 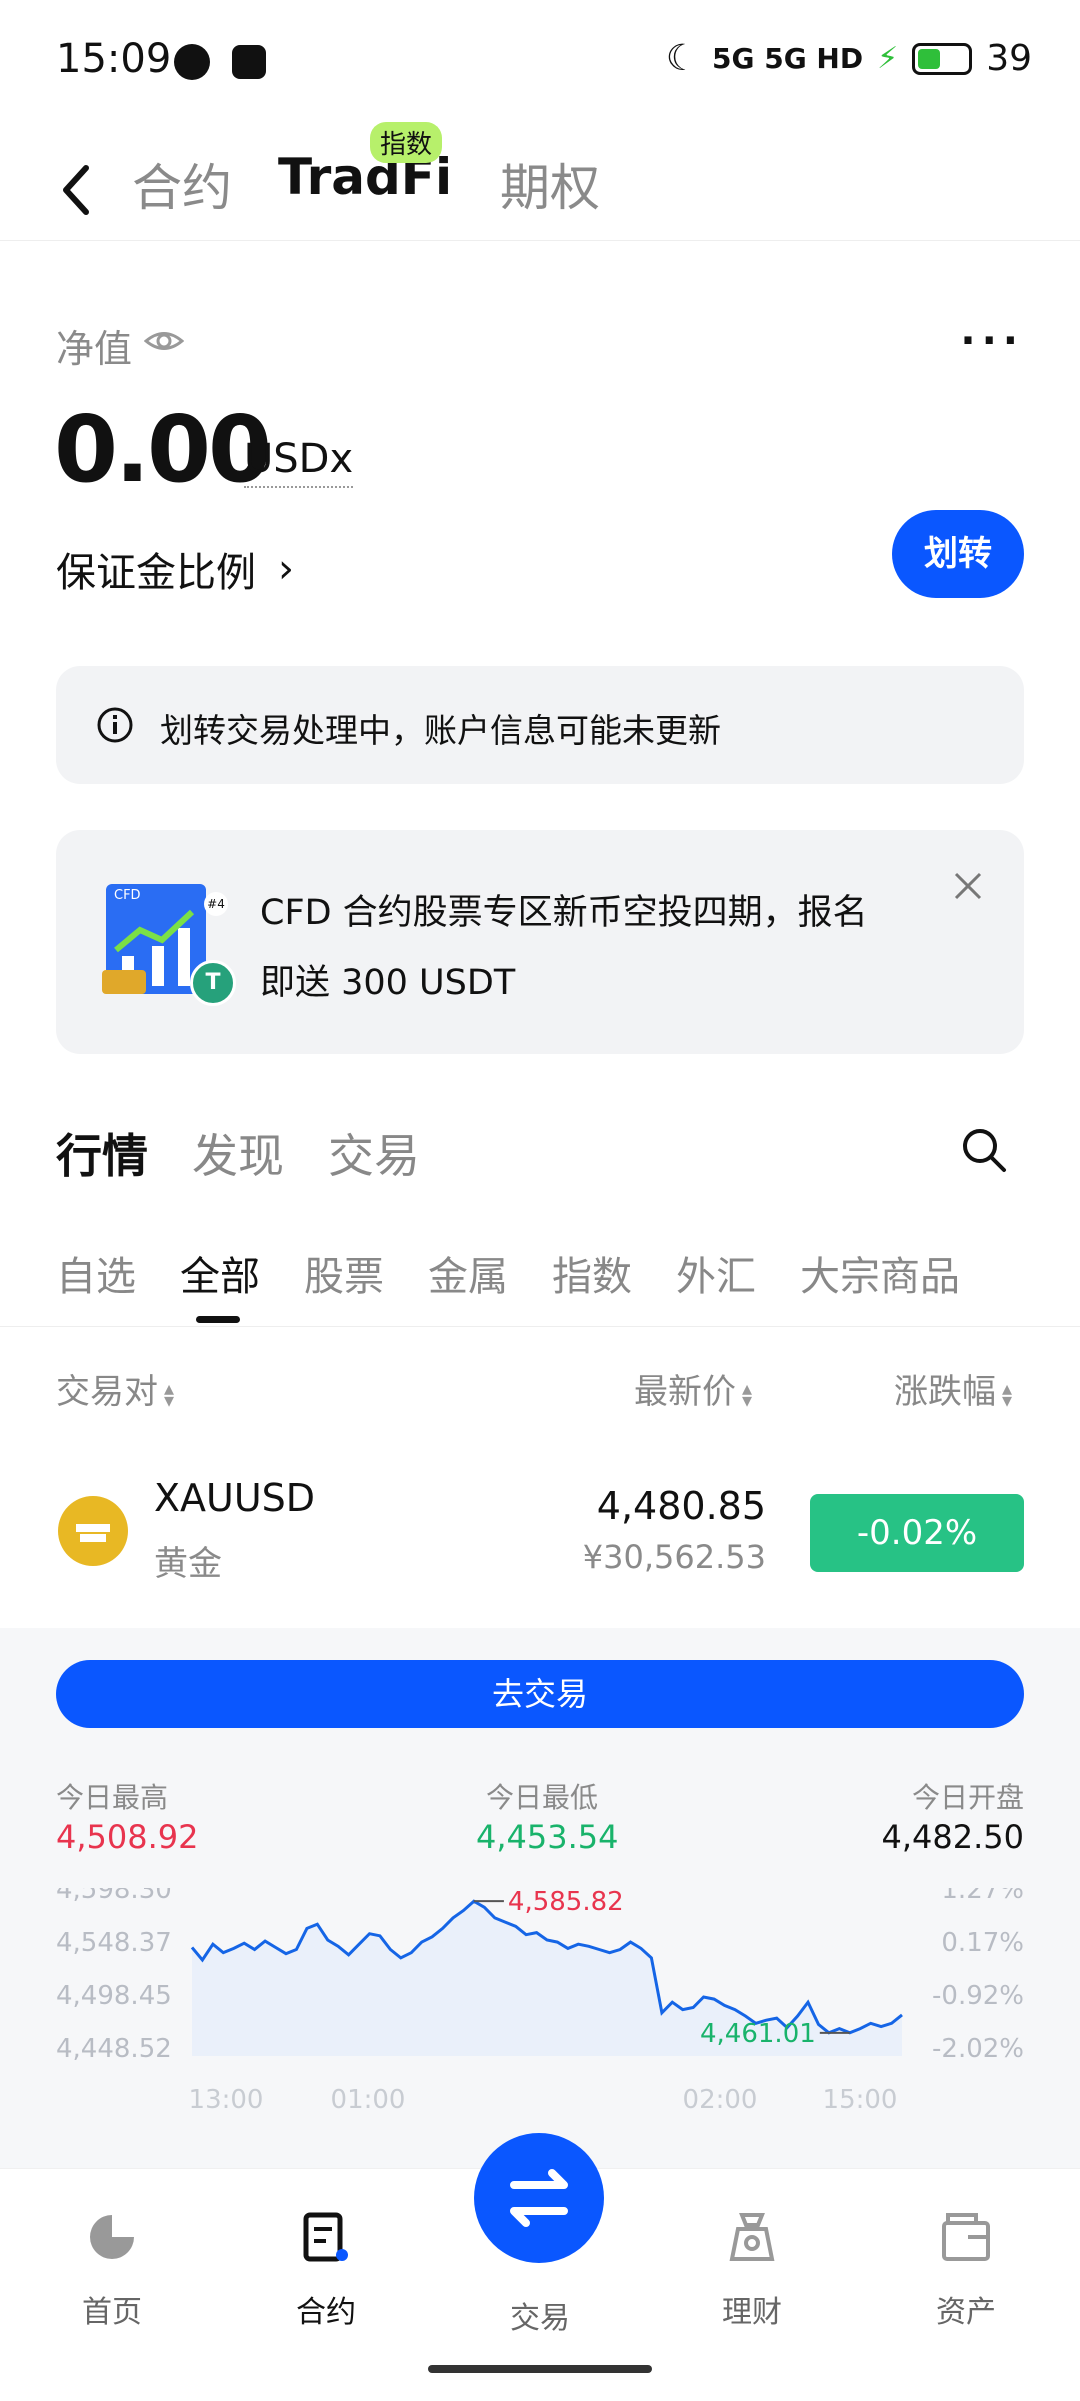 I want to click on y-axis-left-tick: 4,548.37, so click(x=114, y=1943).